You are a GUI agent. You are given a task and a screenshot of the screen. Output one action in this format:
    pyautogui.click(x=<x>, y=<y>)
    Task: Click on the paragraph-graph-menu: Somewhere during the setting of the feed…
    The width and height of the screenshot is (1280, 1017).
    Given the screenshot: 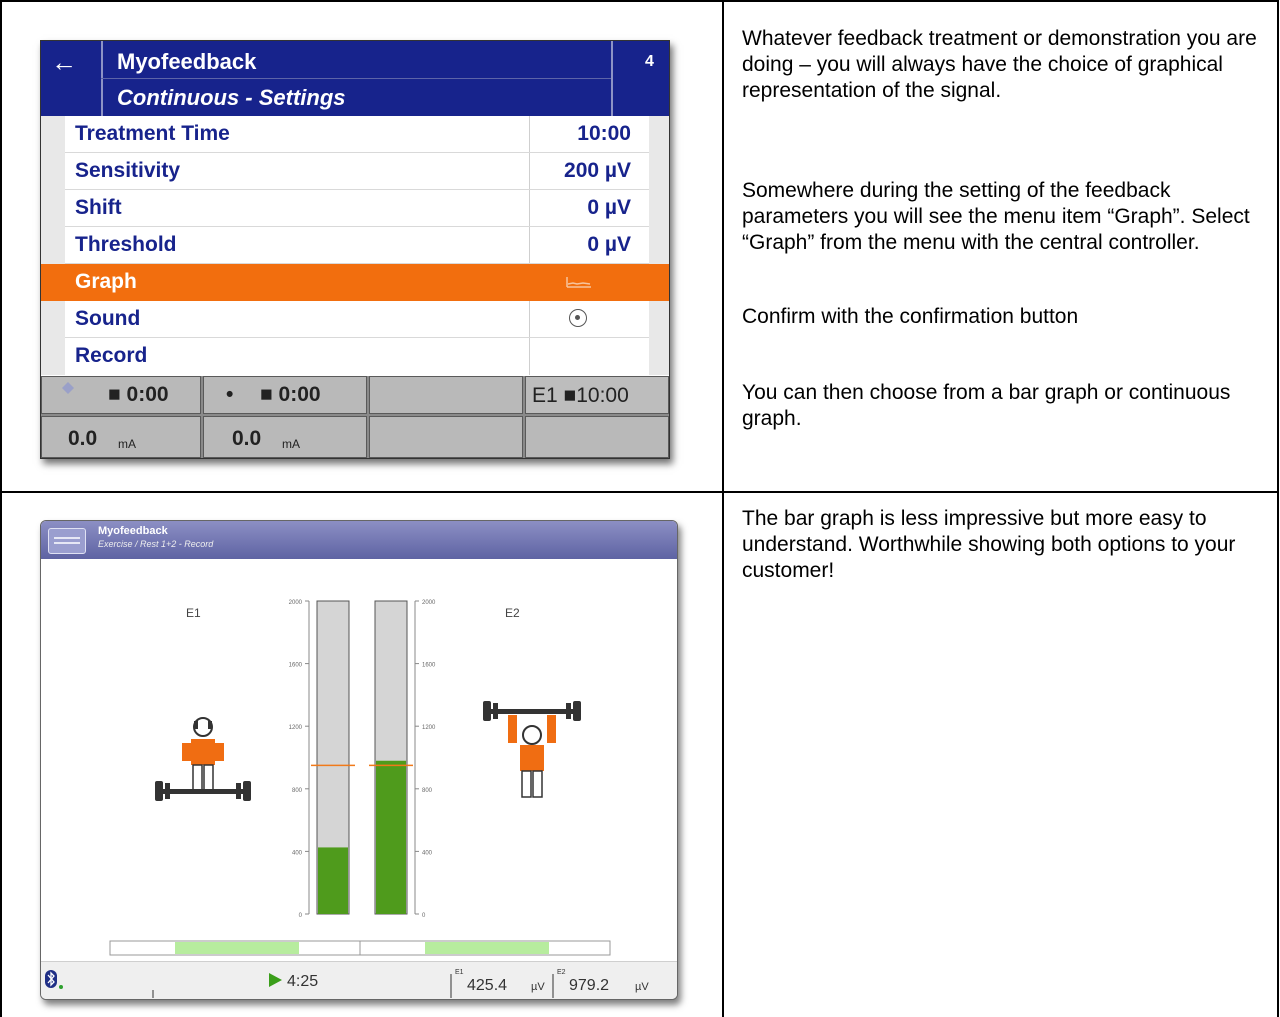 What is the action you would take?
    pyautogui.click(x=996, y=216)
    